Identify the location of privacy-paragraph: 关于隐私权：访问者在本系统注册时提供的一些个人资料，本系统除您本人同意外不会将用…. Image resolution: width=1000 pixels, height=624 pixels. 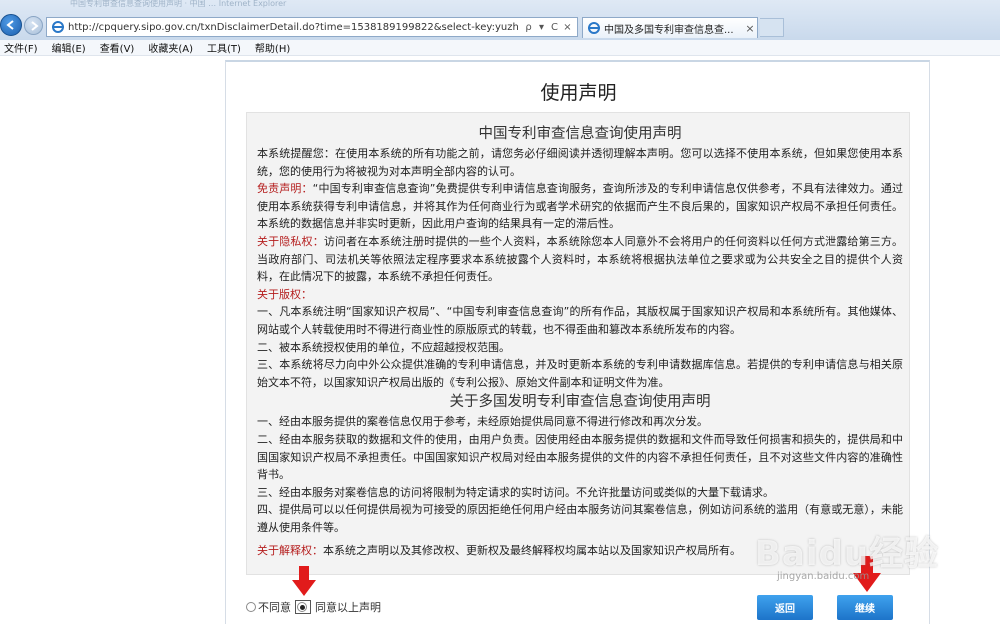
(580, 259).